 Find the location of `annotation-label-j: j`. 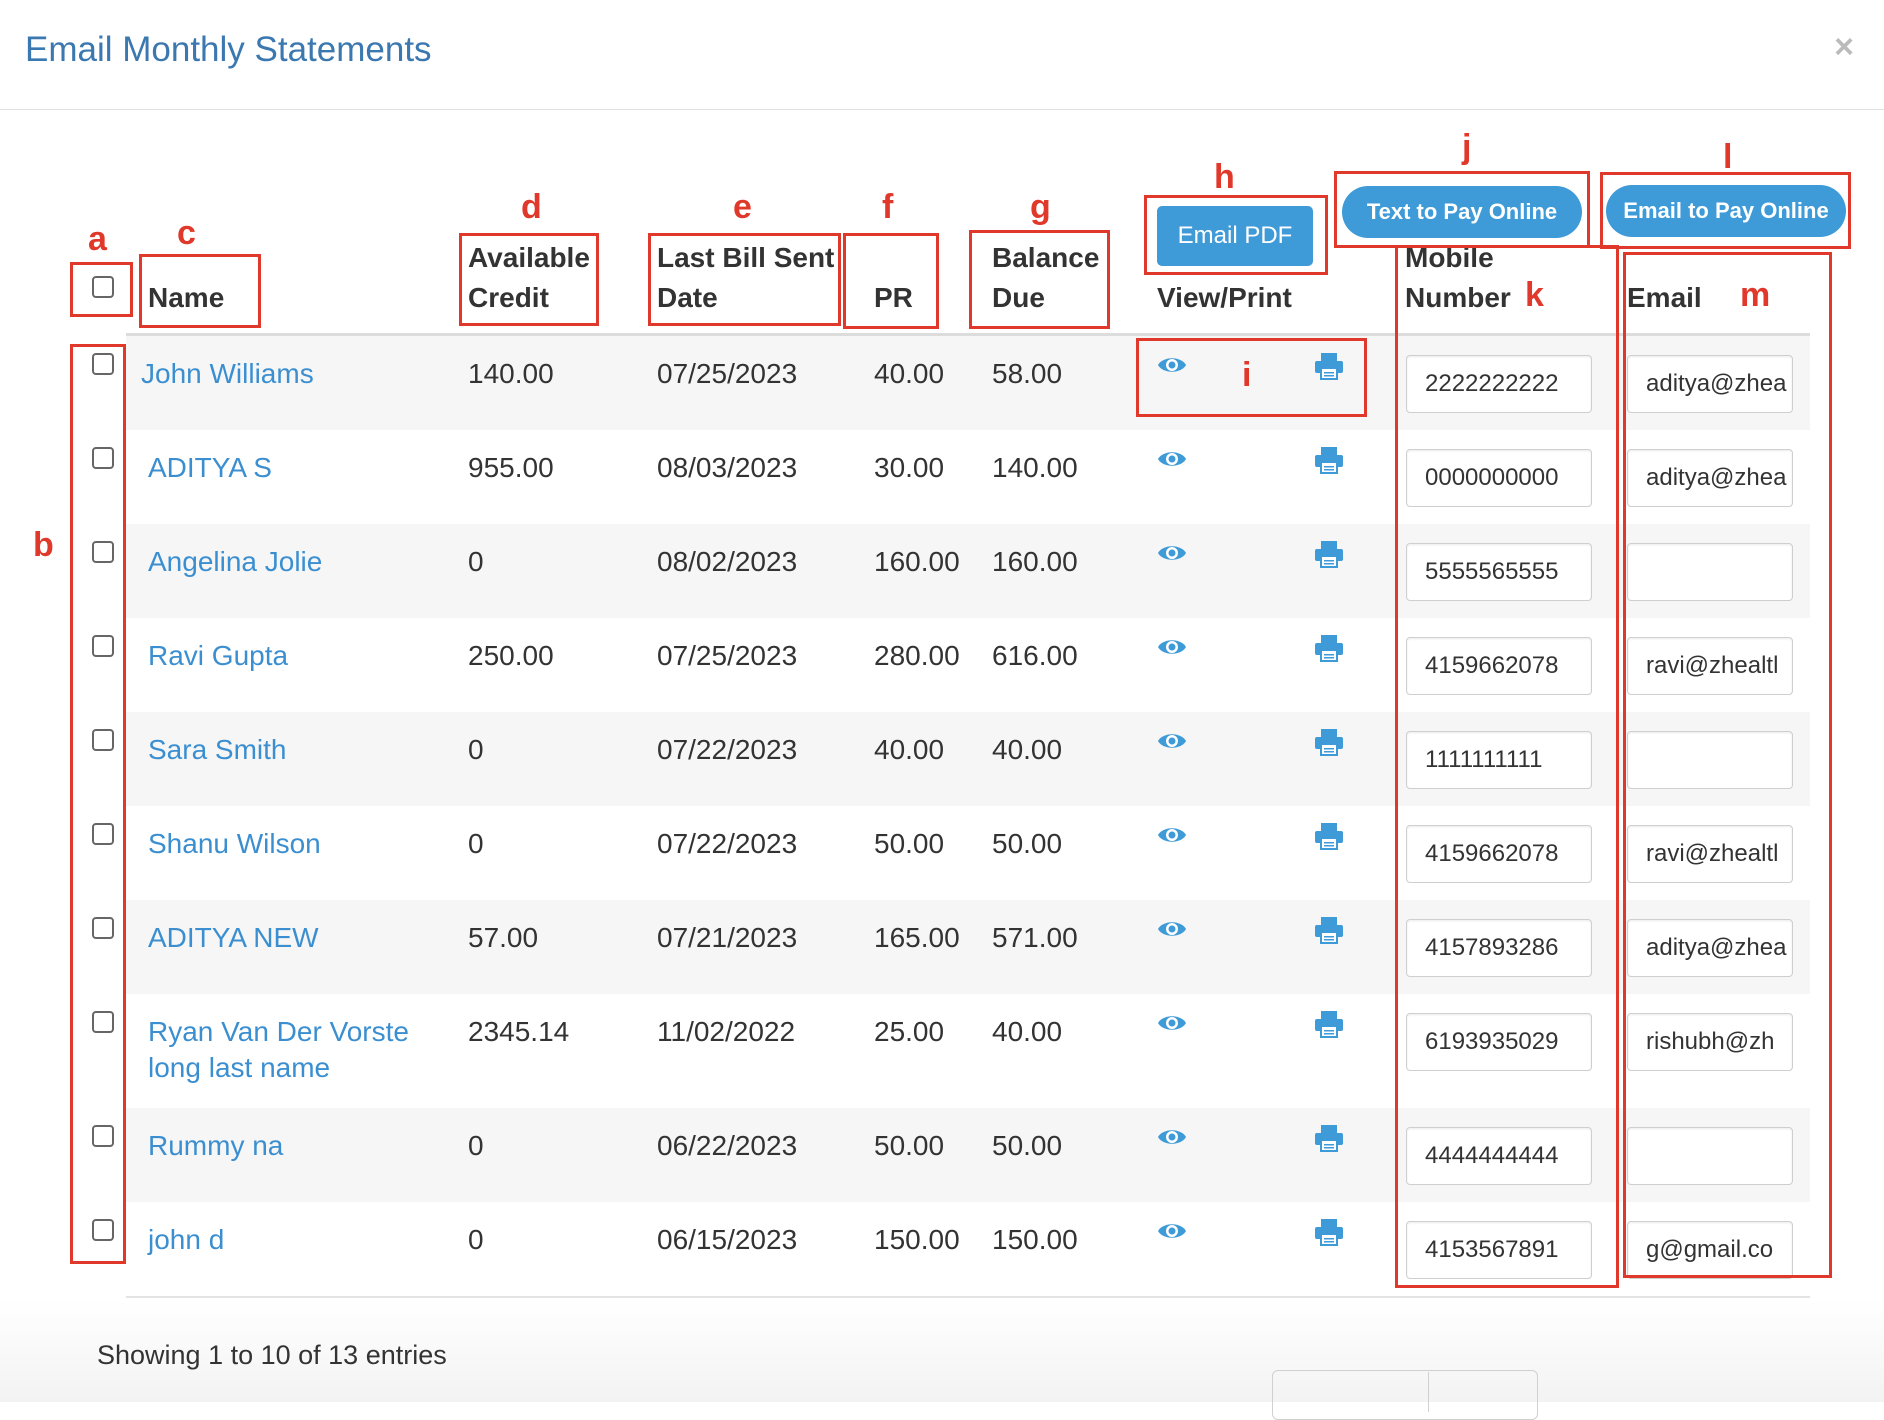

annotation-label-j: j is located at coordinates (1467, 147).